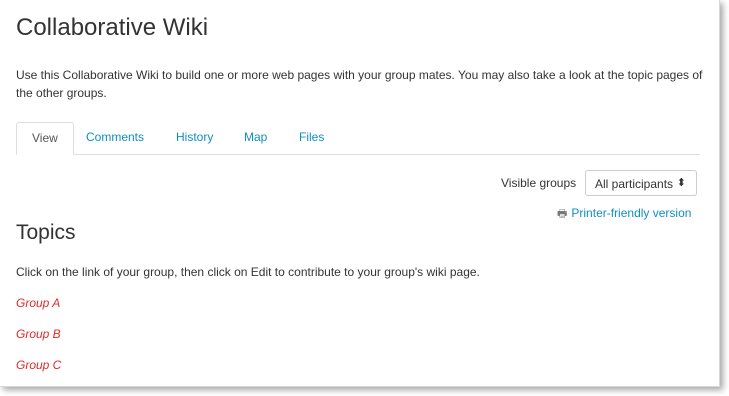  What do you see at coordinates (255, 137) in the screenshot?
I see `tab-map: Map` at bounding box center [255, 137].